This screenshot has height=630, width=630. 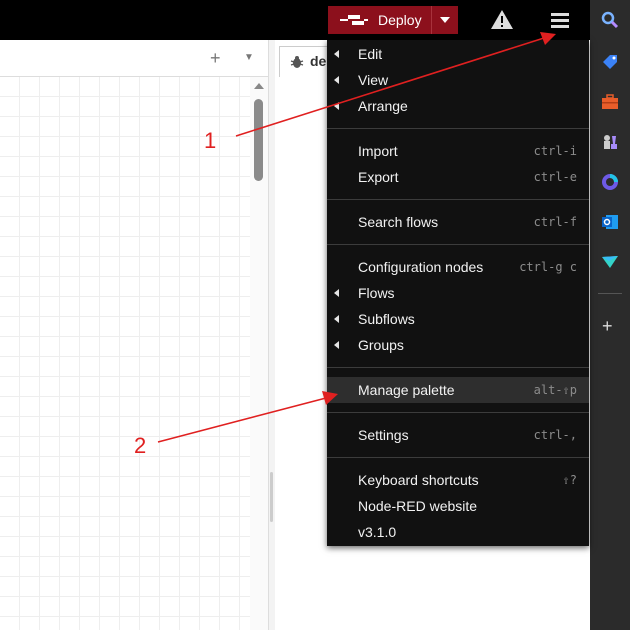 I want to click on briefcase-icon, so click(x=610, y=102).